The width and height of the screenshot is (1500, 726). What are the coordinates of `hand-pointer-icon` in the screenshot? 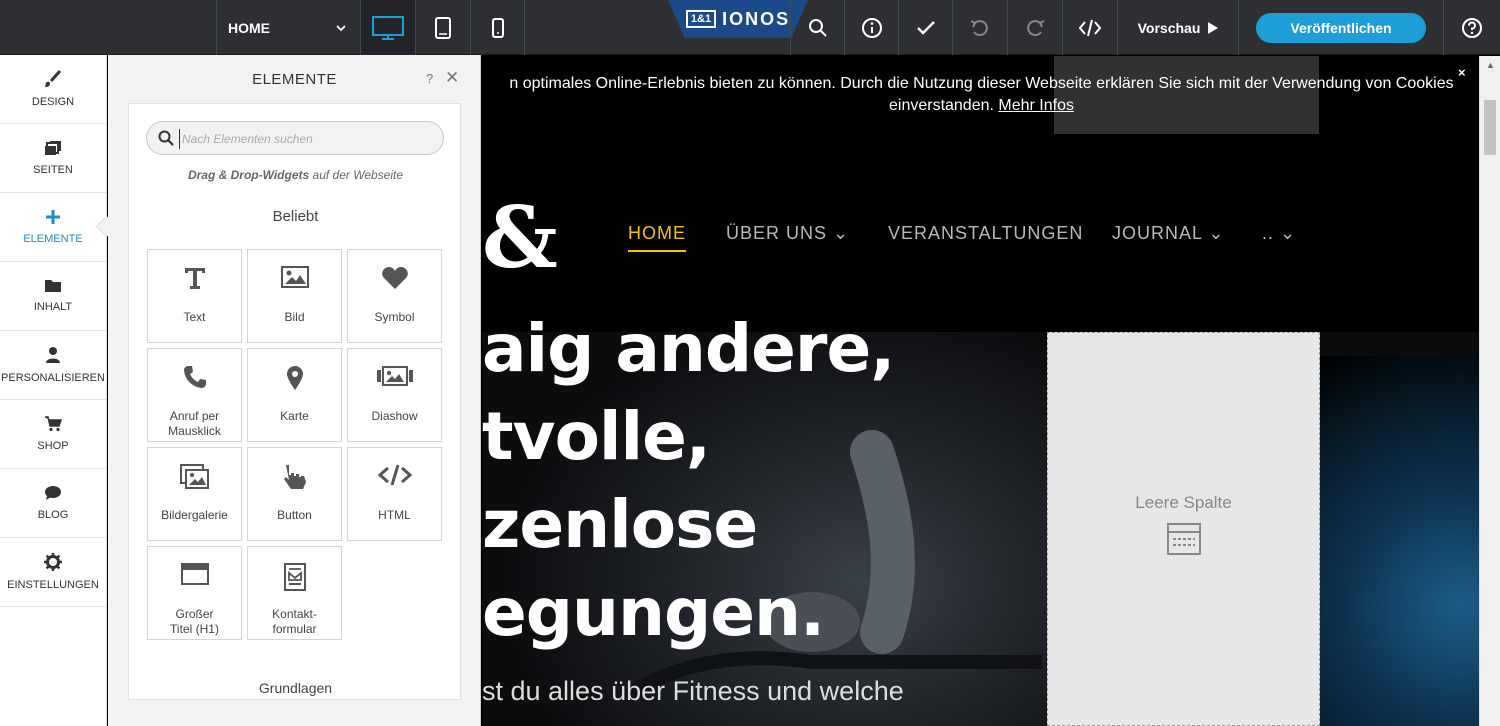 It's located at (294, 477).